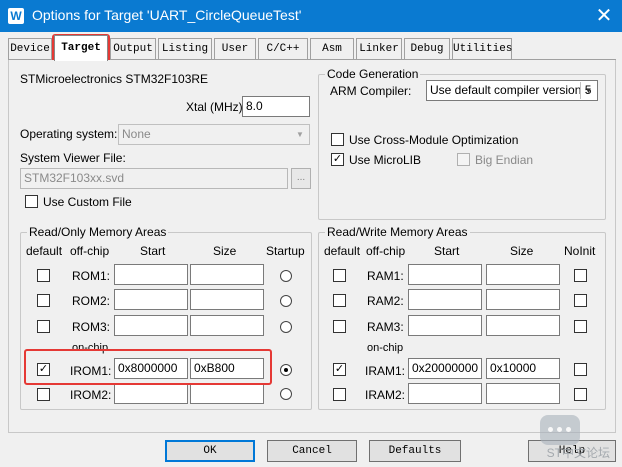 This screenshot has width=622, height=467. What do you see at coordinates (286, 394) in the screenshot?
I see `irom2-startup-radio` at bounding box center [286, 394].